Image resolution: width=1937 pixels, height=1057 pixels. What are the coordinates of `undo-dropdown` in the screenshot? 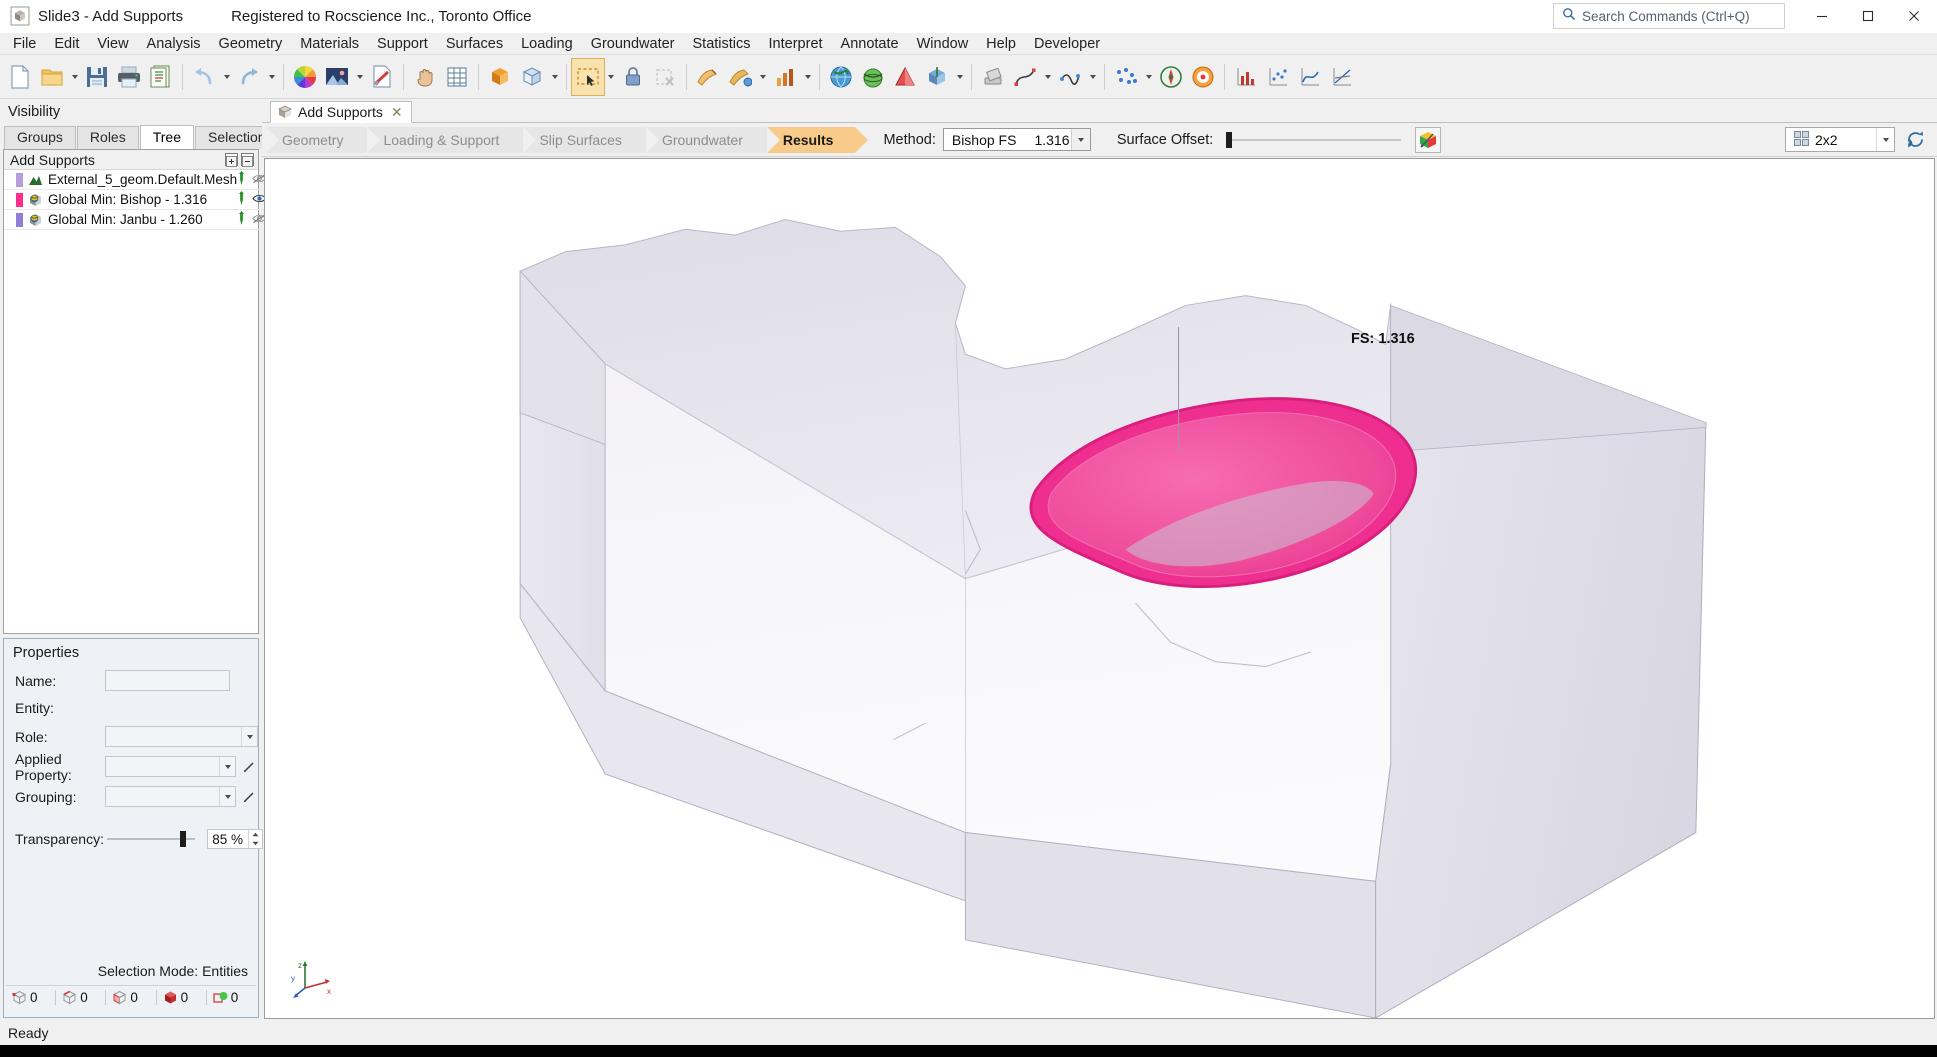 It's located at (226, 77).